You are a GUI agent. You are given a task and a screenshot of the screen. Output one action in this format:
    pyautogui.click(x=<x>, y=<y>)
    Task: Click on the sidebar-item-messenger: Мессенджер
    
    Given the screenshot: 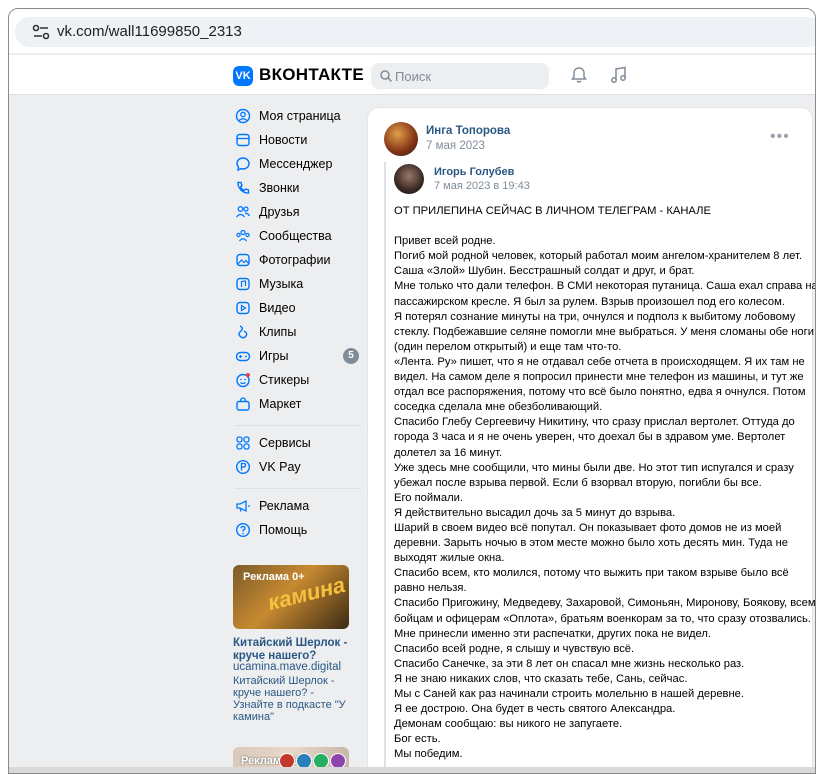 What is the action you would take?
    pyautogui.click(x=296, y=165)
    